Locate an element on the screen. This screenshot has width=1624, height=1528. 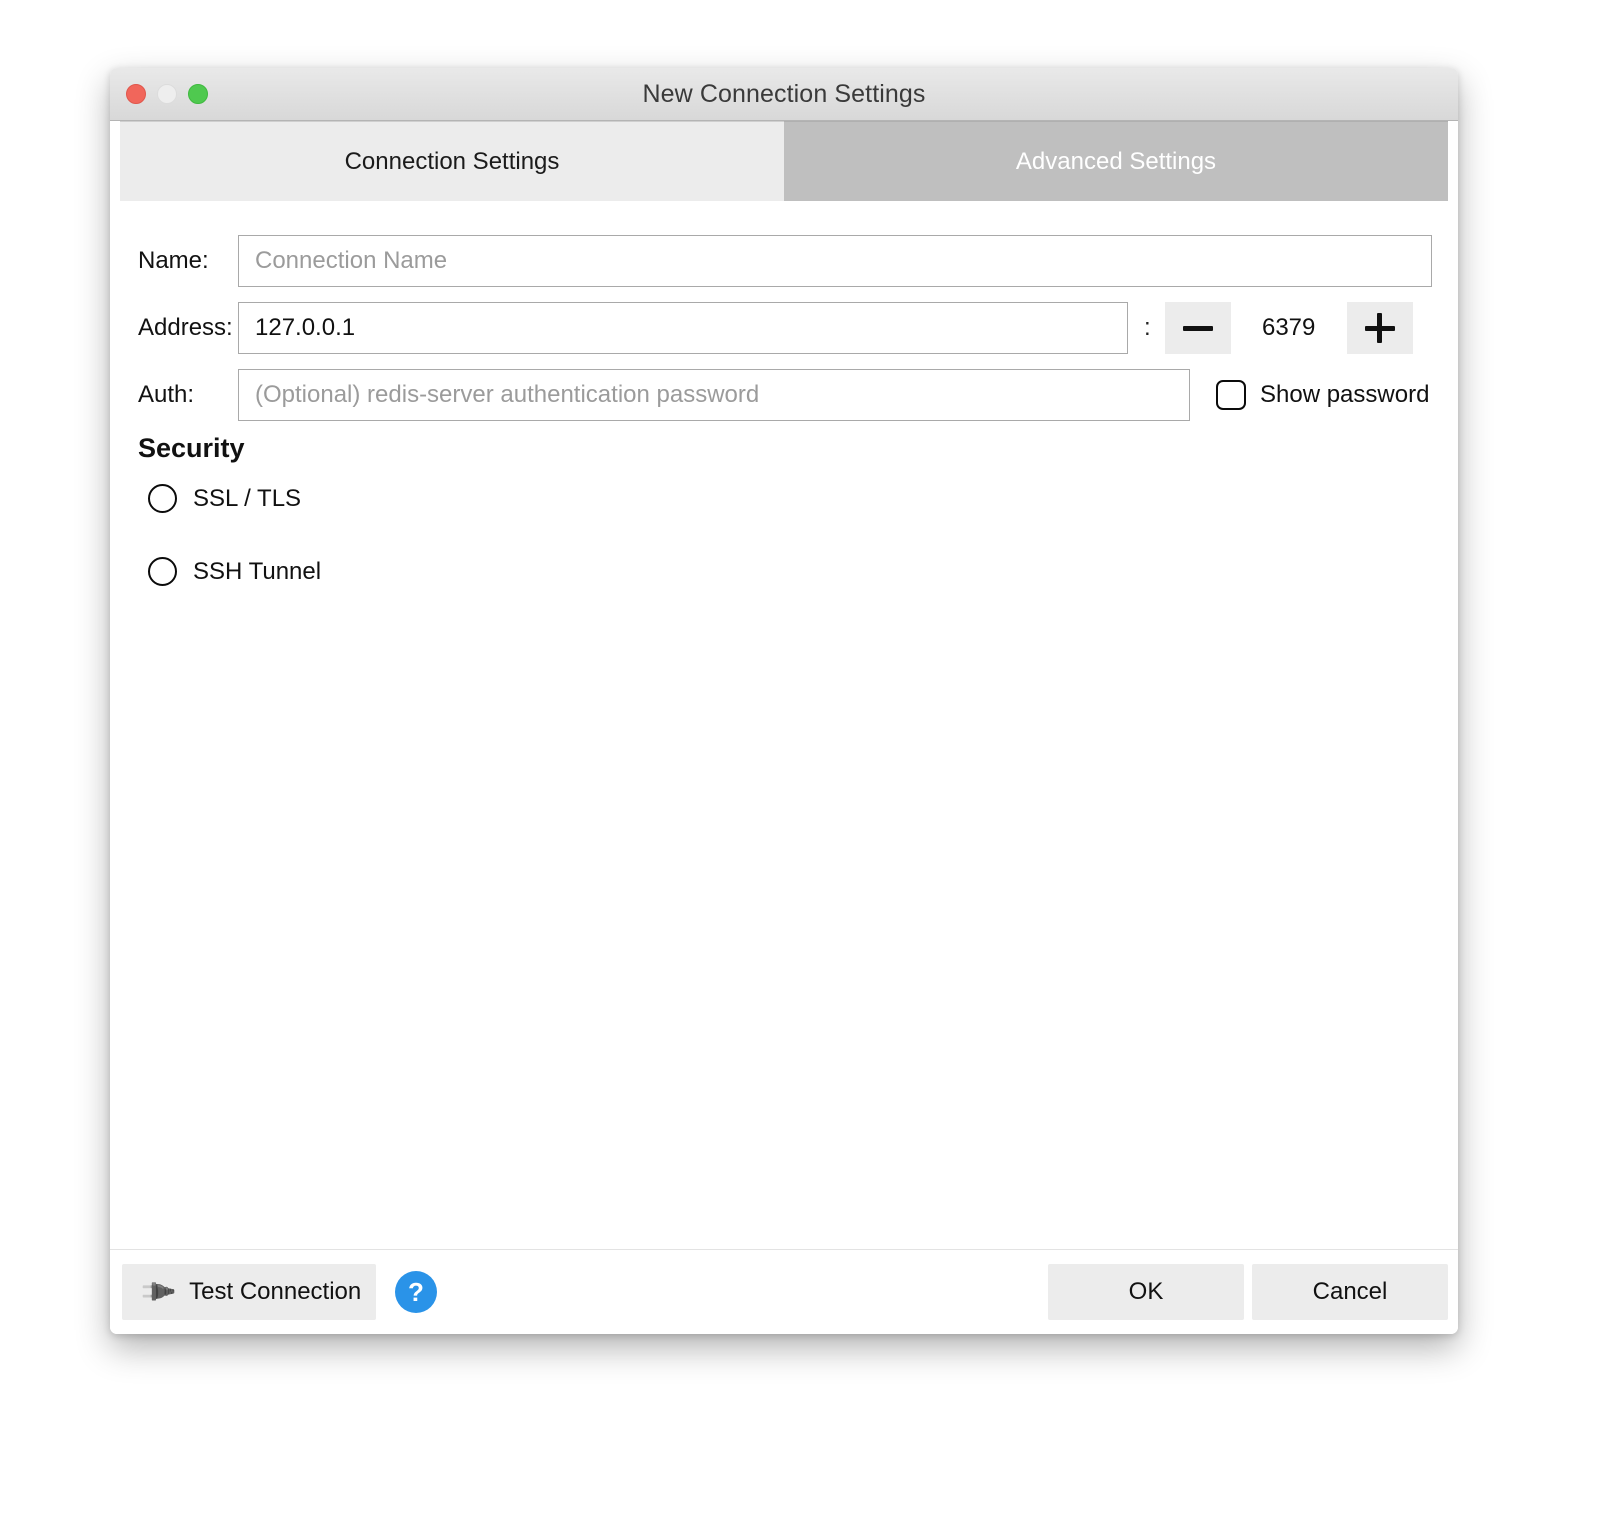
minimize-button-icon is located at coordinates (167, 94).